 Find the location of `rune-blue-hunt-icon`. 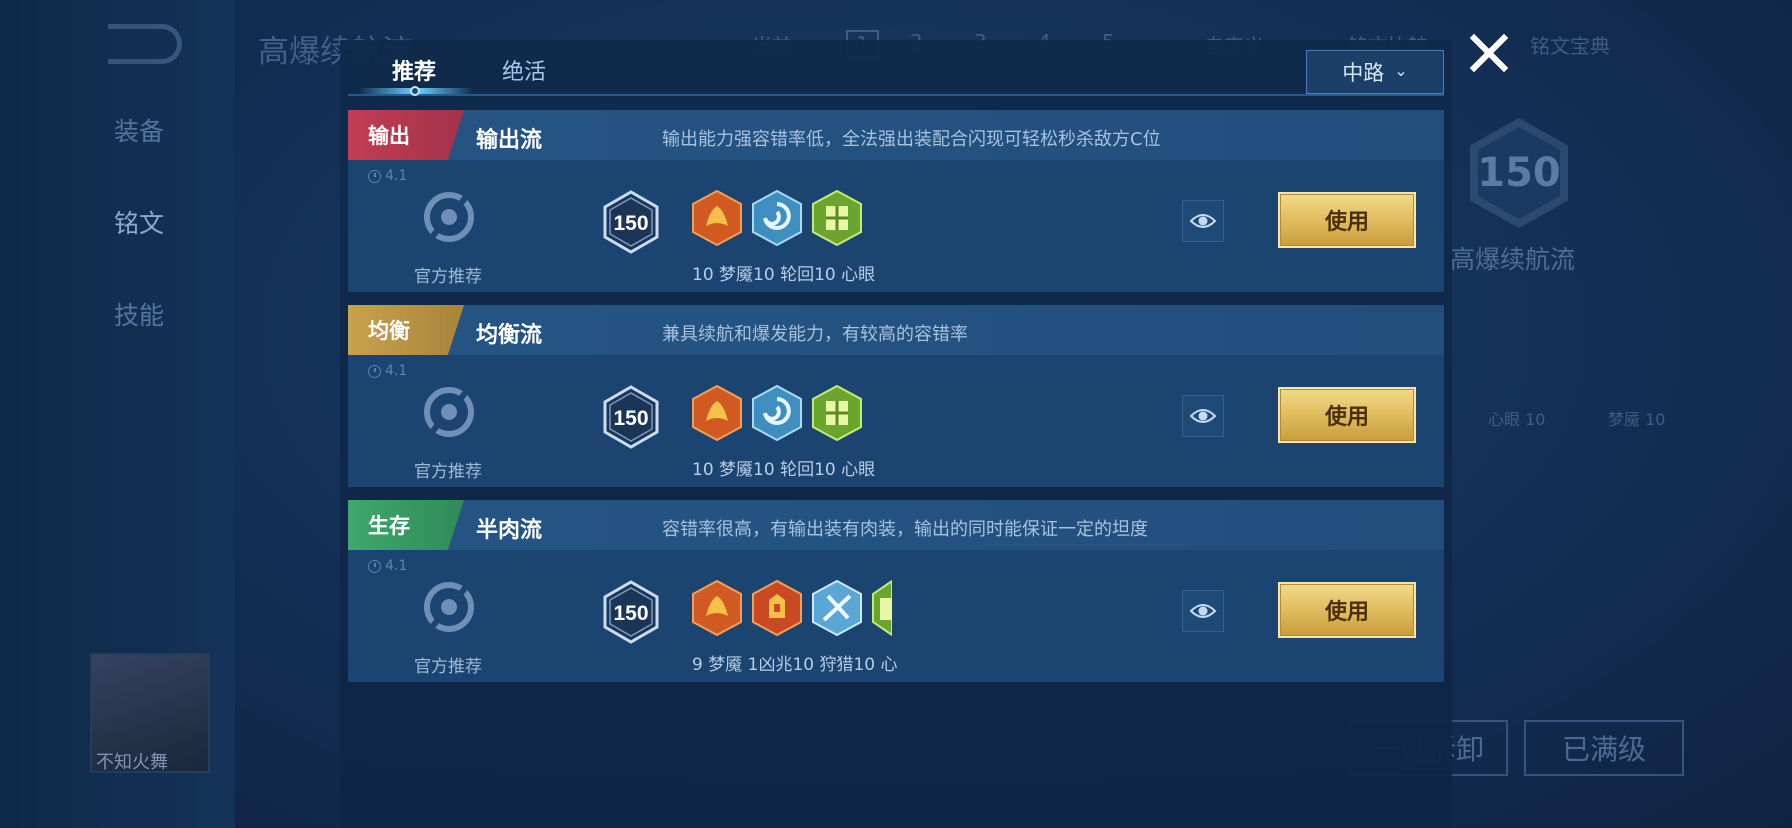

rune-blue-hunt-icon is located at coordinates (837, 608).